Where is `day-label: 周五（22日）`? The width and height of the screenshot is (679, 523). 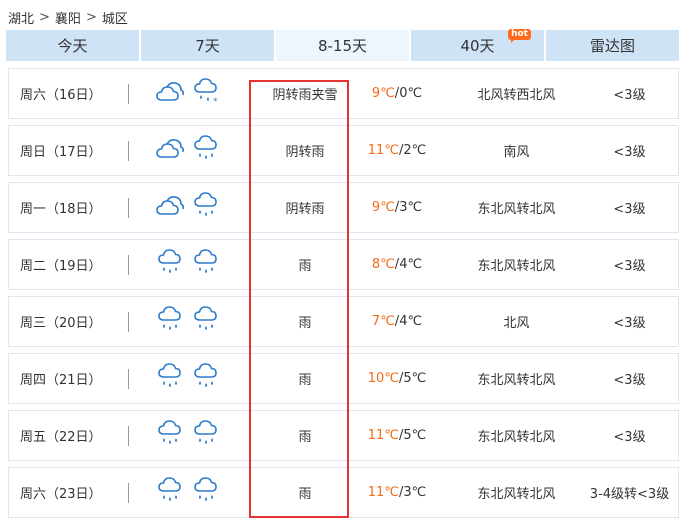
day-label: 周五（22日） is located at coordinates (61, 437).